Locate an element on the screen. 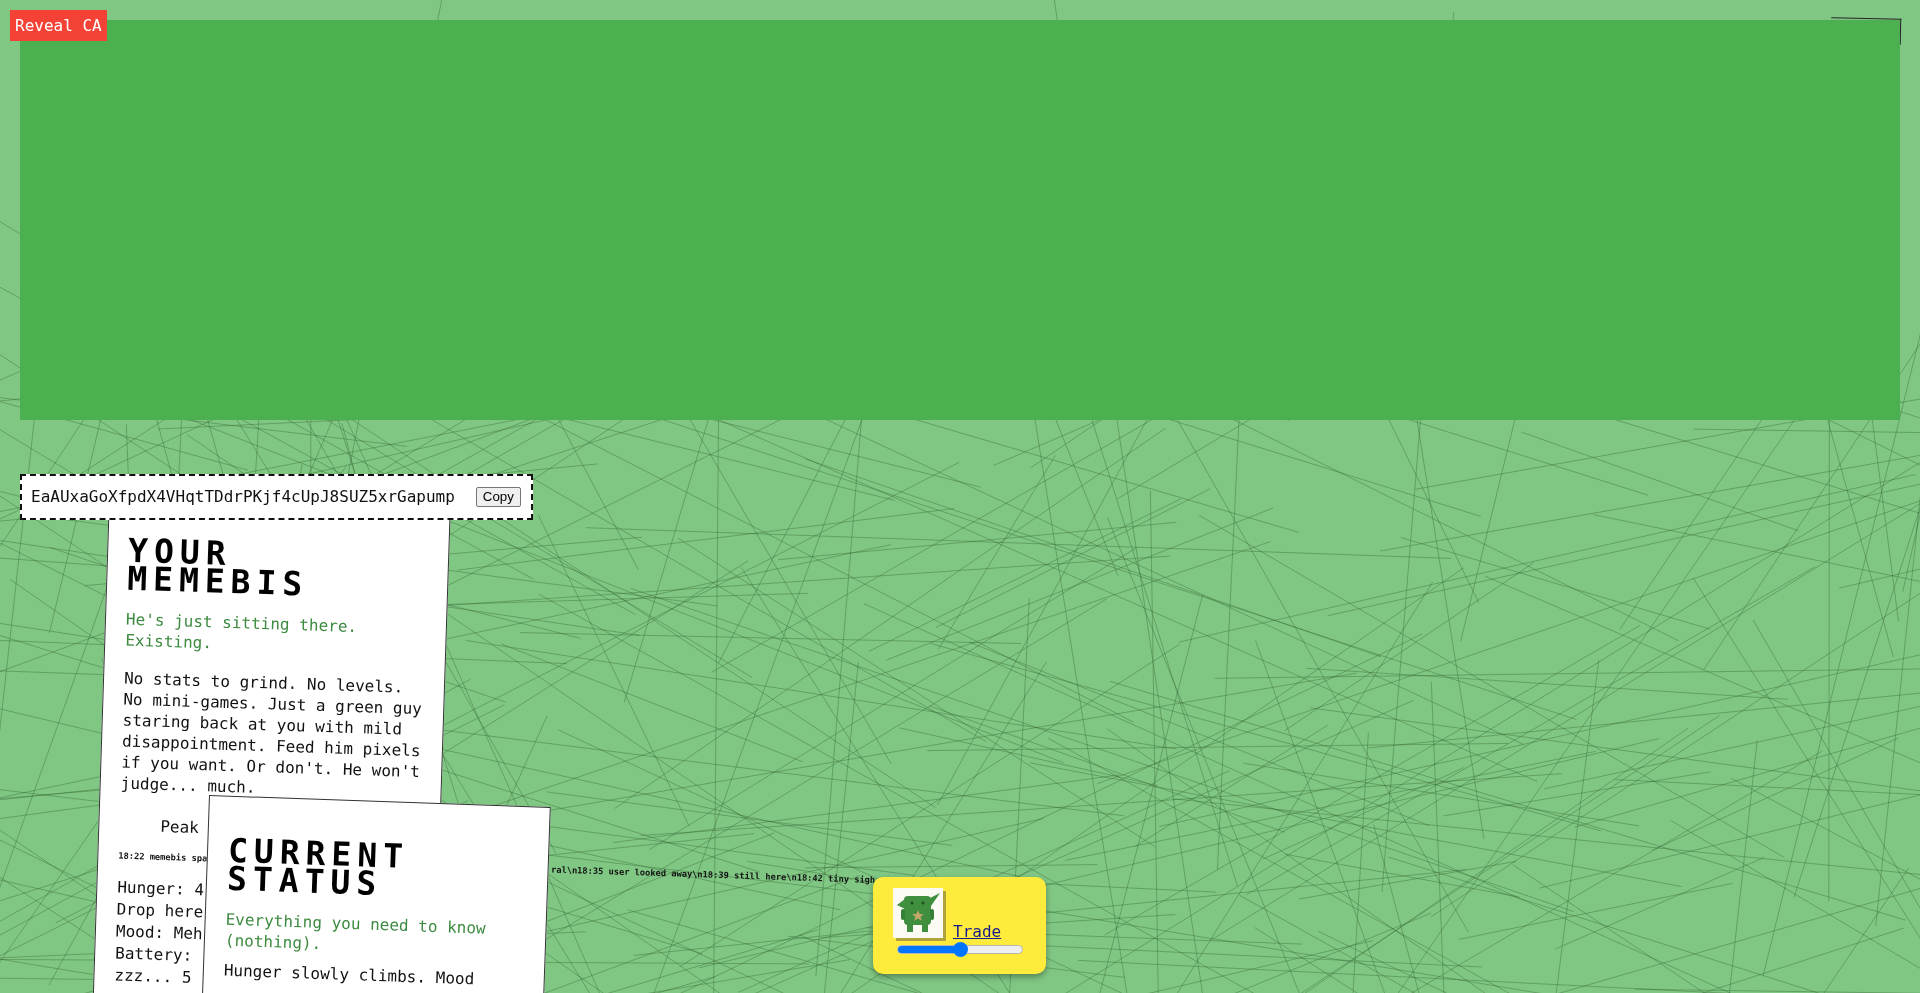 The height and width of the screenshot is (993, 1920). caption-text: Peak is located at coordinates (179, 827).